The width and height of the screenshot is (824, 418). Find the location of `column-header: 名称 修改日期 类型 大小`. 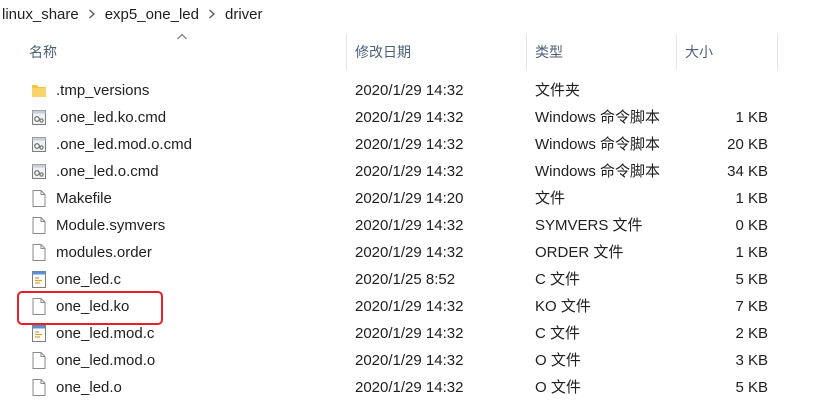

column-header: 名称 修改日期 类型 大小 is located at coordinates (412, 51).